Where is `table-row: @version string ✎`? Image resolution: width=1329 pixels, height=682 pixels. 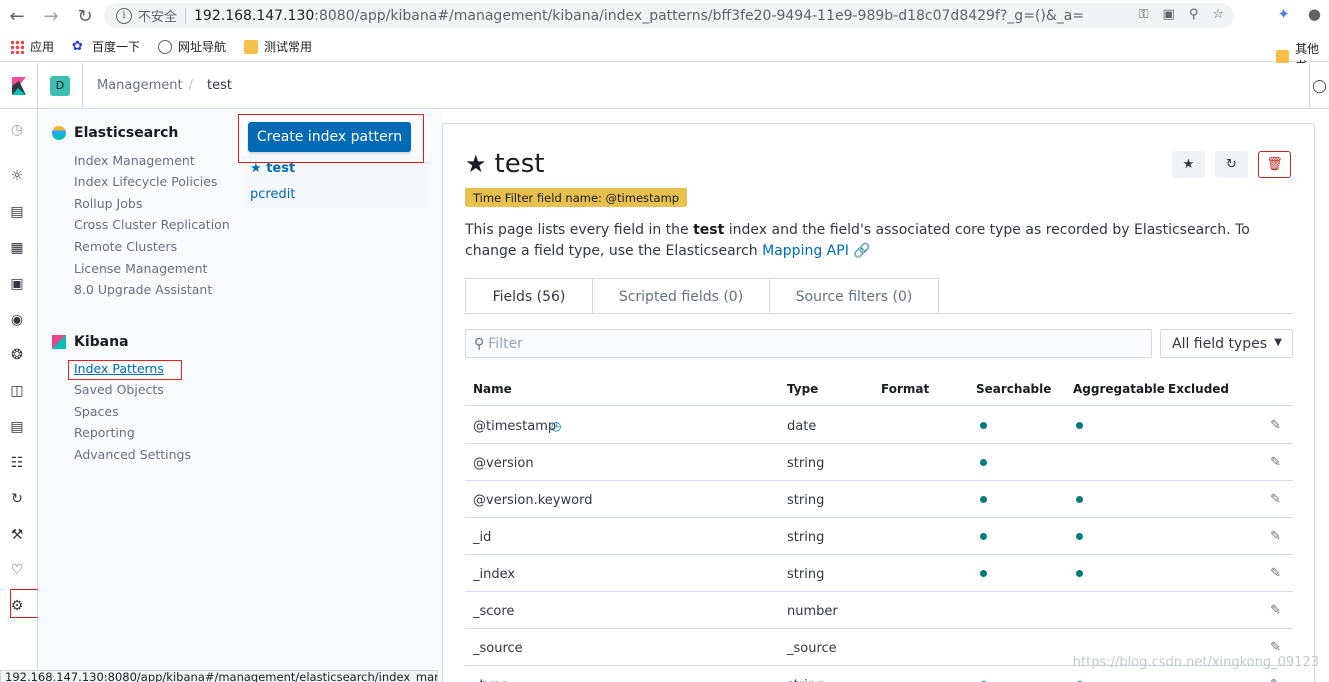 table-row: @version string ✎ is located at coordinates (879, 462).